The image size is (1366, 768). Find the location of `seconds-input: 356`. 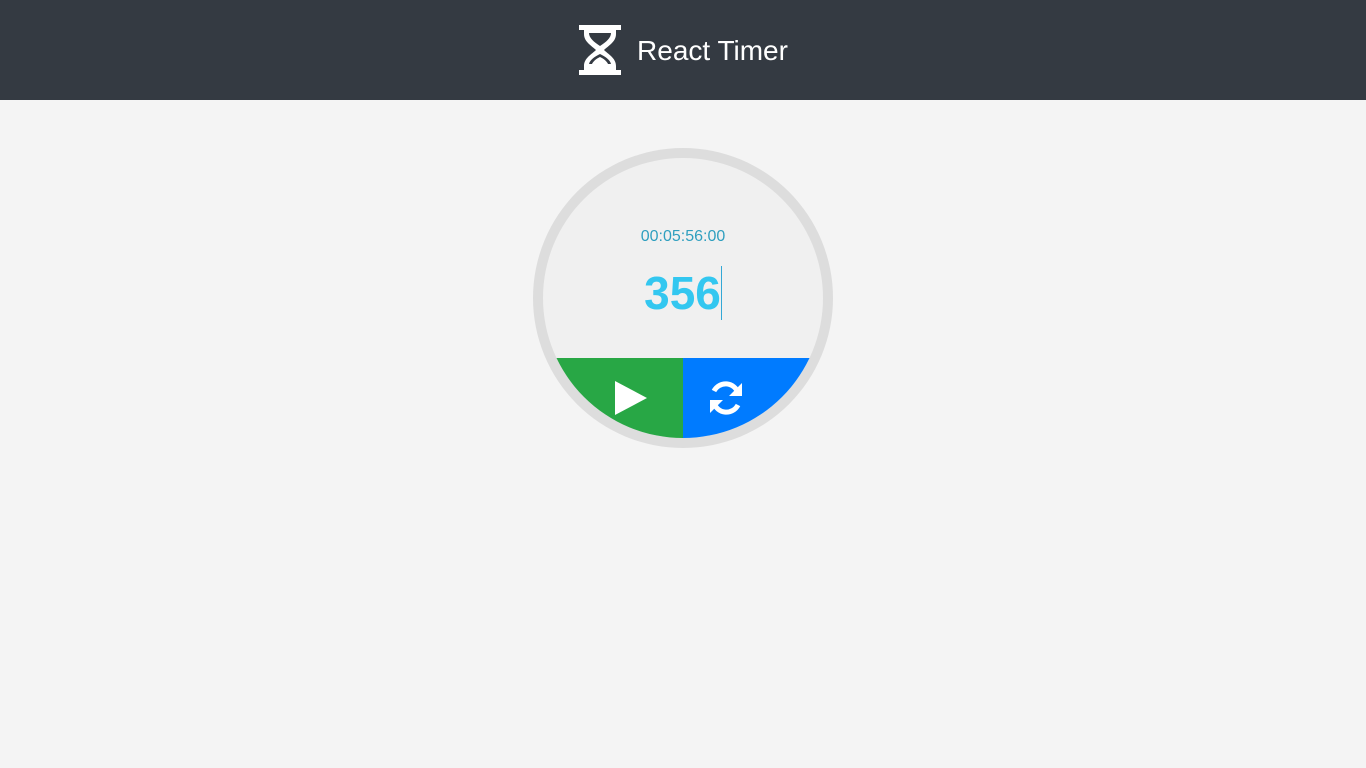

seconds-input: 356 is located at coordinates (683, 293).